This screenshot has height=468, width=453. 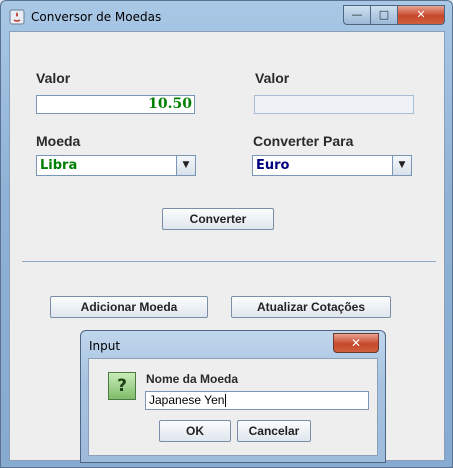 What do you see at coordinates (192, 379) in the screenshot?
I see `dialog-label: Nome da Moeda` at bounding box center [192, 379].